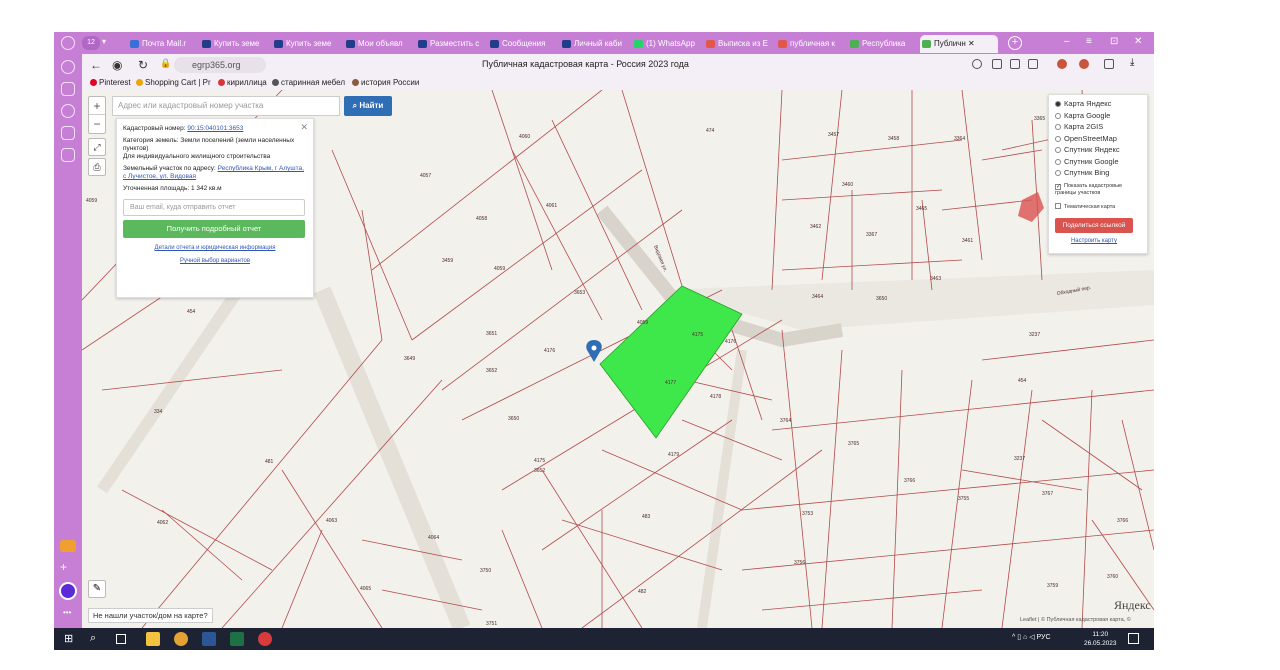  Describe the element at coordinates (385, 82) in the screenshot. I see `bookmark-4: история России` at that location.